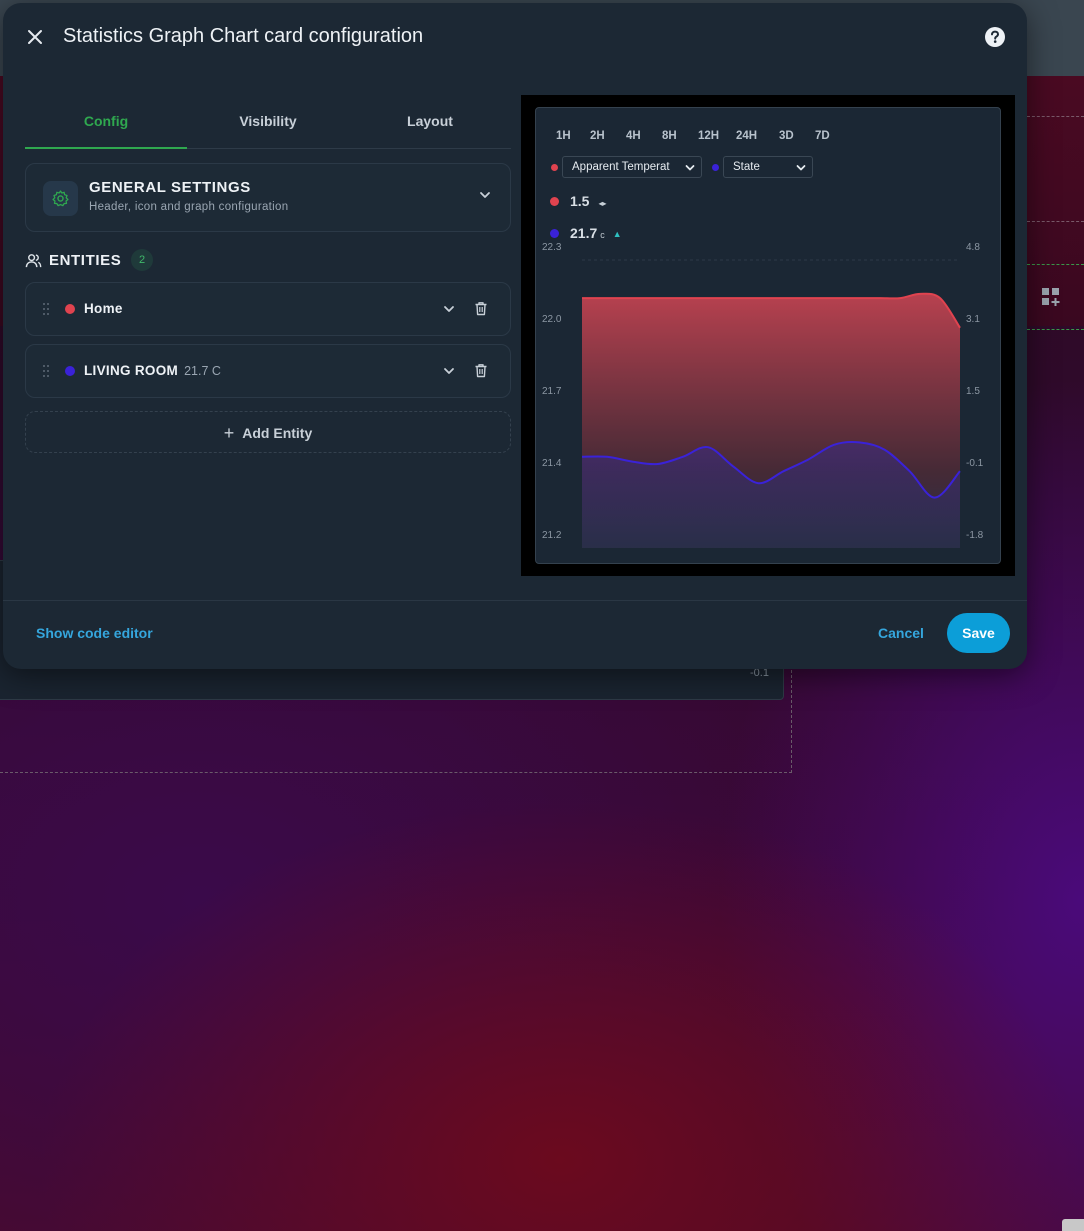 The width and height of the screenshot is (1084, 1231). What do you see at coordinates (617, 234) in the screenshot?
I see `trend-up-icon: ▲` at bounding box center [617, 234].